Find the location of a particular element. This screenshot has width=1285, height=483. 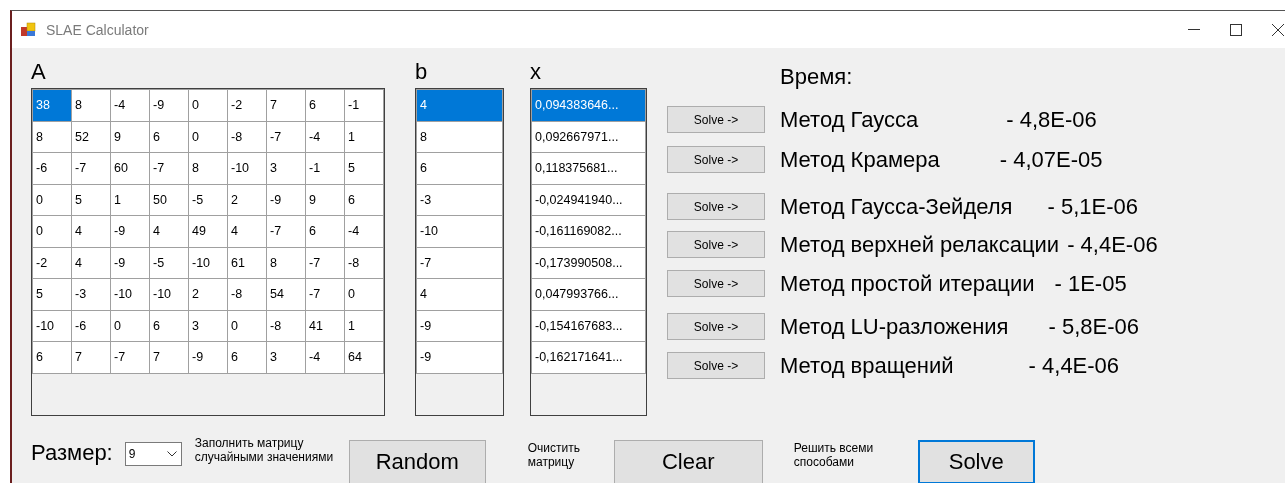

grid-label: A is located at coordinates (39, 72).